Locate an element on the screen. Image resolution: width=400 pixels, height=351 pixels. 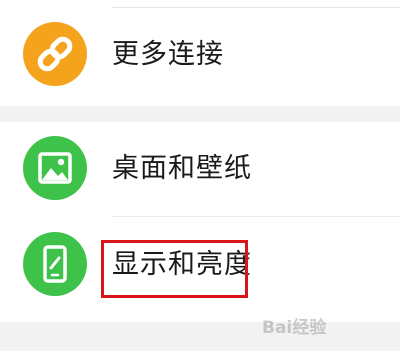
link-icon is located at coordinates (55, 54).